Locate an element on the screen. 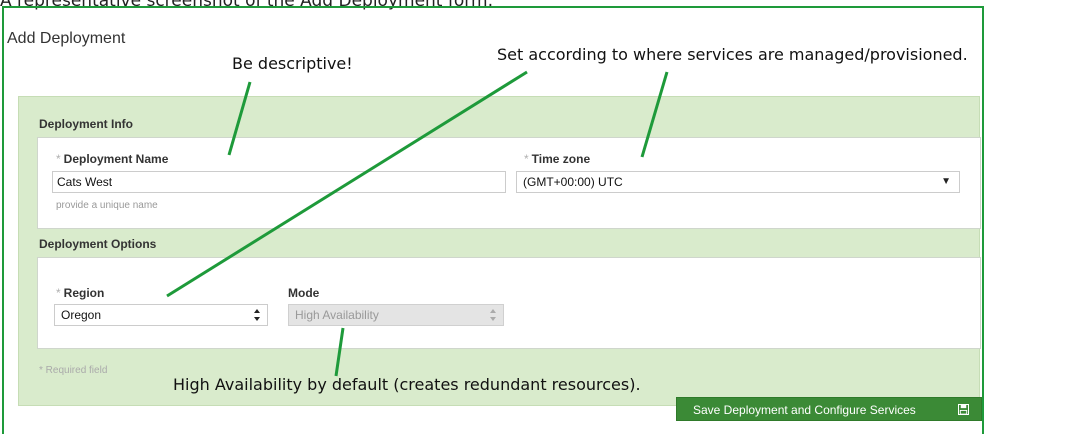 Image resolution: width=1067 pixels, height=434 pixels. region-select: Oregon is located at coordinates (161, 315).